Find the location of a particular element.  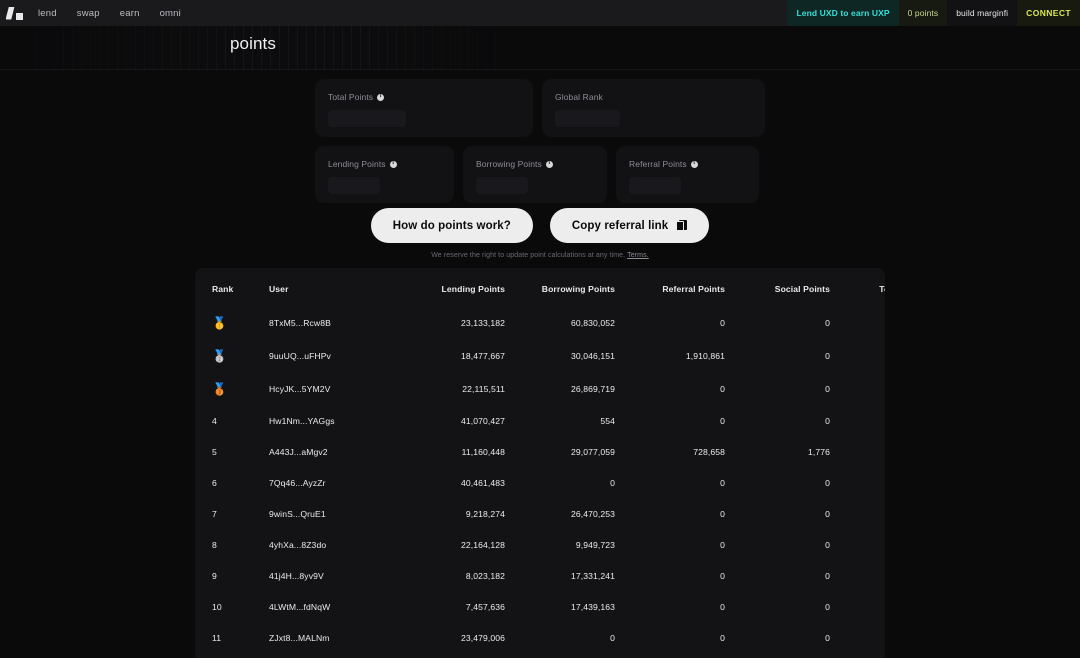

cell-total-points: 23,479,006 is located at coordinates (861, 637).